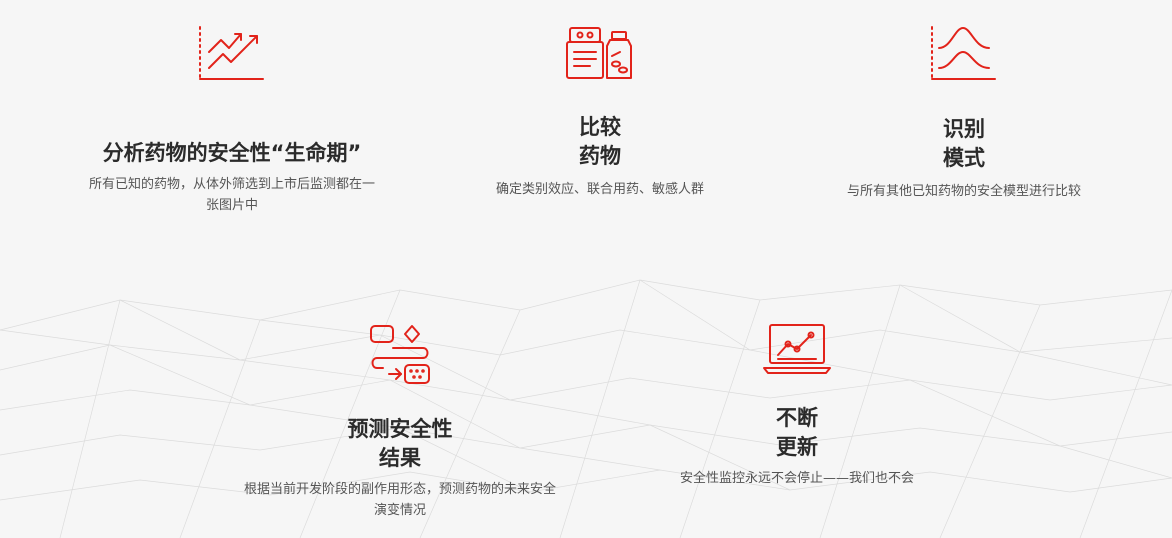 The height and width of the screenshot is (538, 1172). Describe the element at coordinates (400, 429) in the screenshot. I see `feature-title-line: 预测安全性` at that location.